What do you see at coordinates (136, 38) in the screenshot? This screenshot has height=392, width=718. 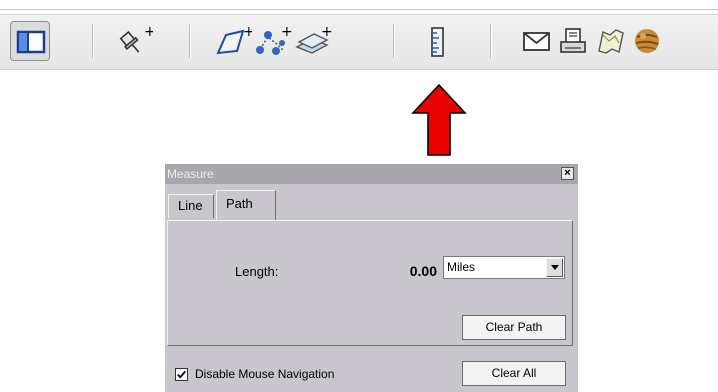 I see `add-placemark-icon: +` at bounding box center [136, 38].